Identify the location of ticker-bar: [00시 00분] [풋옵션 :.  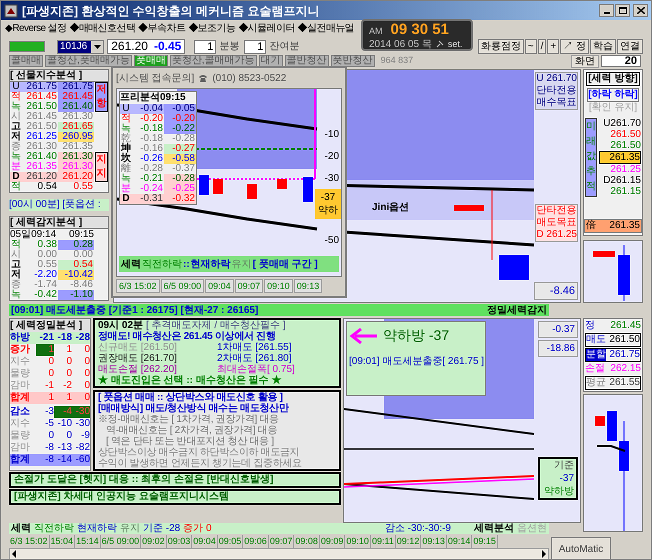
(59, 205).